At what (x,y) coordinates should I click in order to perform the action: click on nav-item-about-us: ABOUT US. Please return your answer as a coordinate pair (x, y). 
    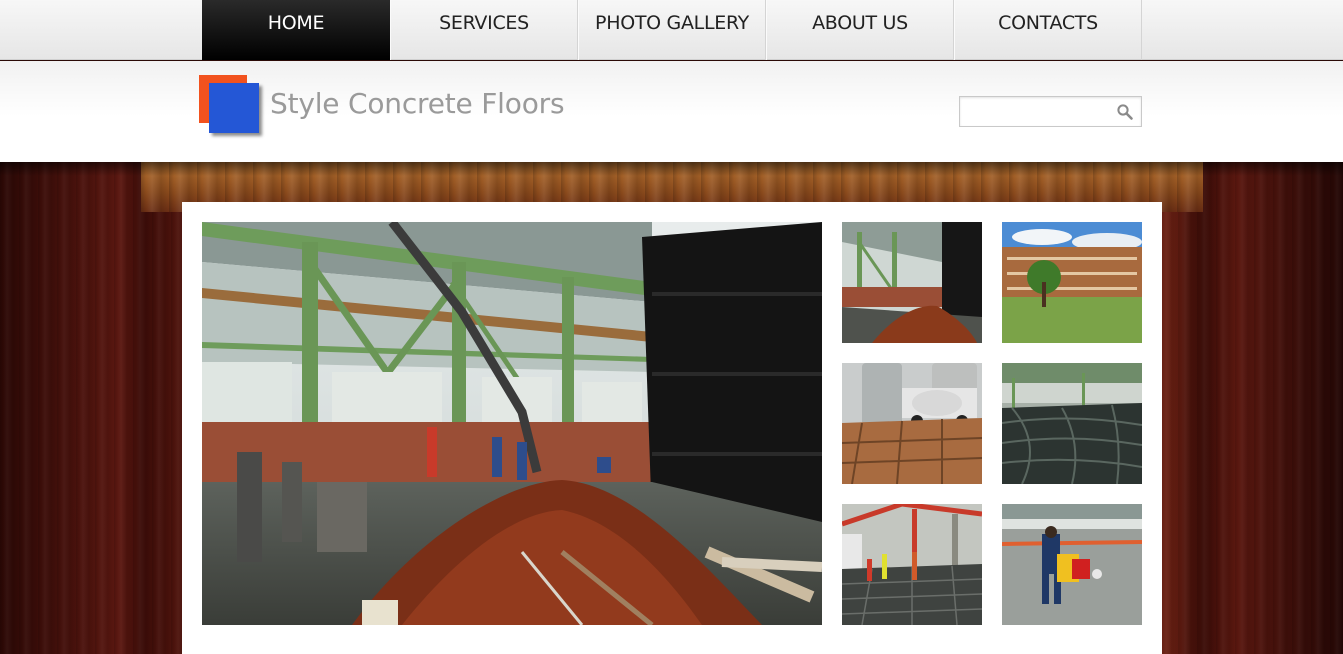
    Looking at the image, I should click on (860, 30).